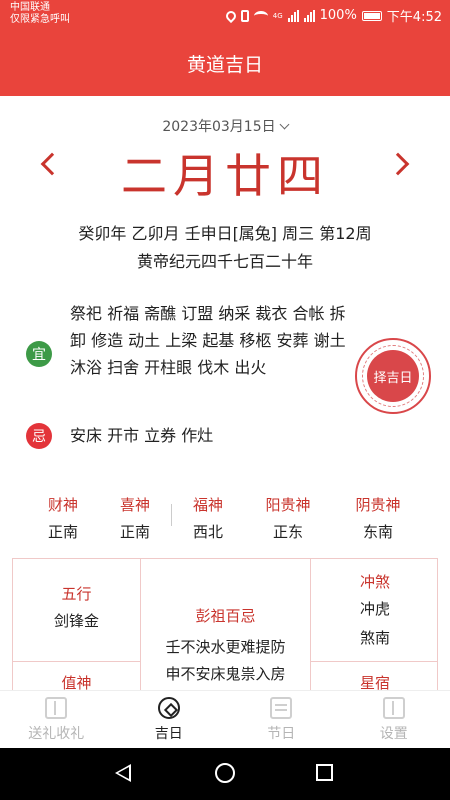 Image resolution: width=450 pixels, height=800 pixels. What do you see at coordinates (378, 518) in the screenshot?
I see `god-yinguishen: 阴贵神 东南` at bounding box center [378, 518].